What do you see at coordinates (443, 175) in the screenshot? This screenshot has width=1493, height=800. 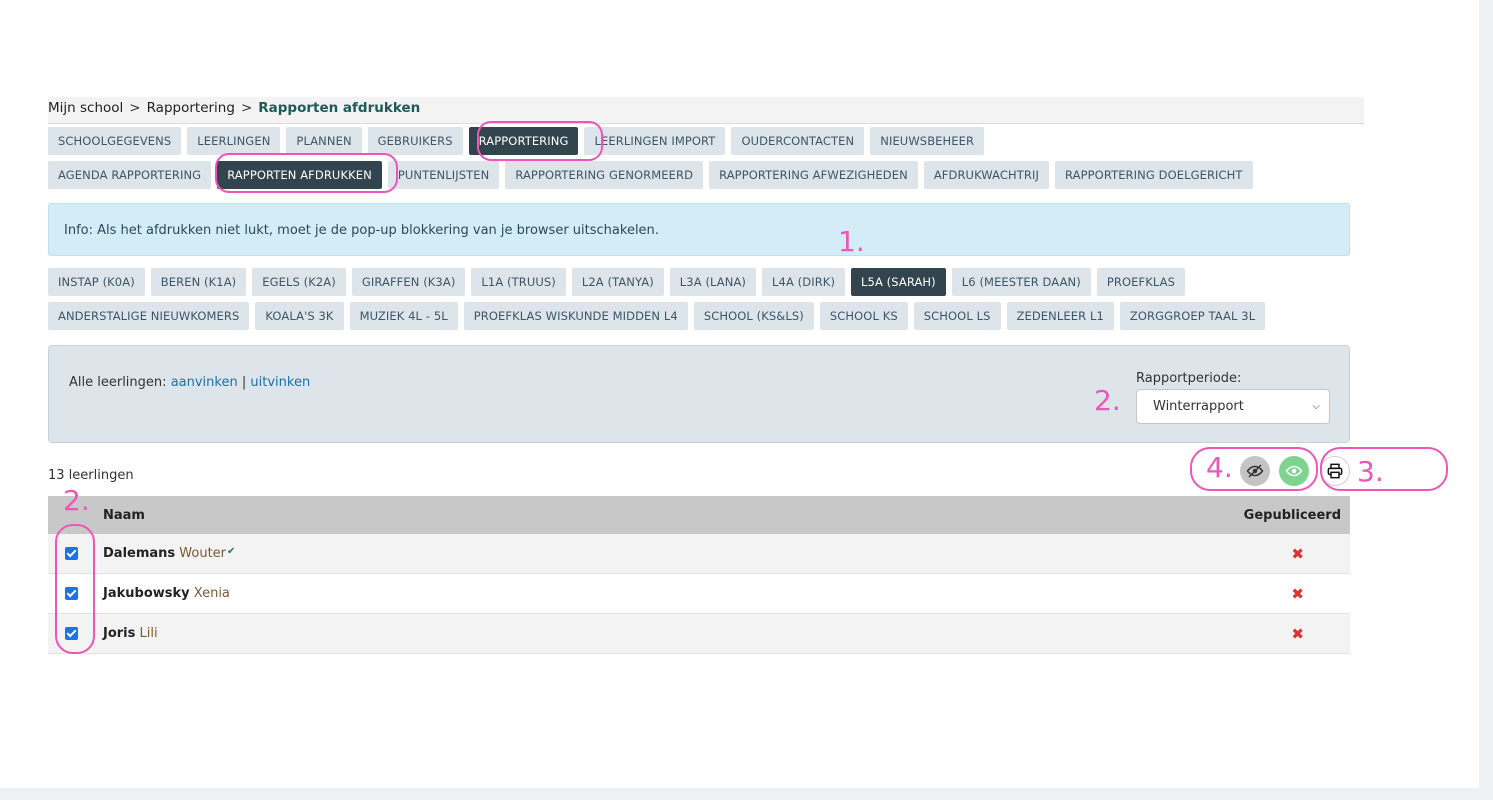 I see `subtab-puntenlijsten: PUNTENLIJSTEN` at bounding box center [443, 175].